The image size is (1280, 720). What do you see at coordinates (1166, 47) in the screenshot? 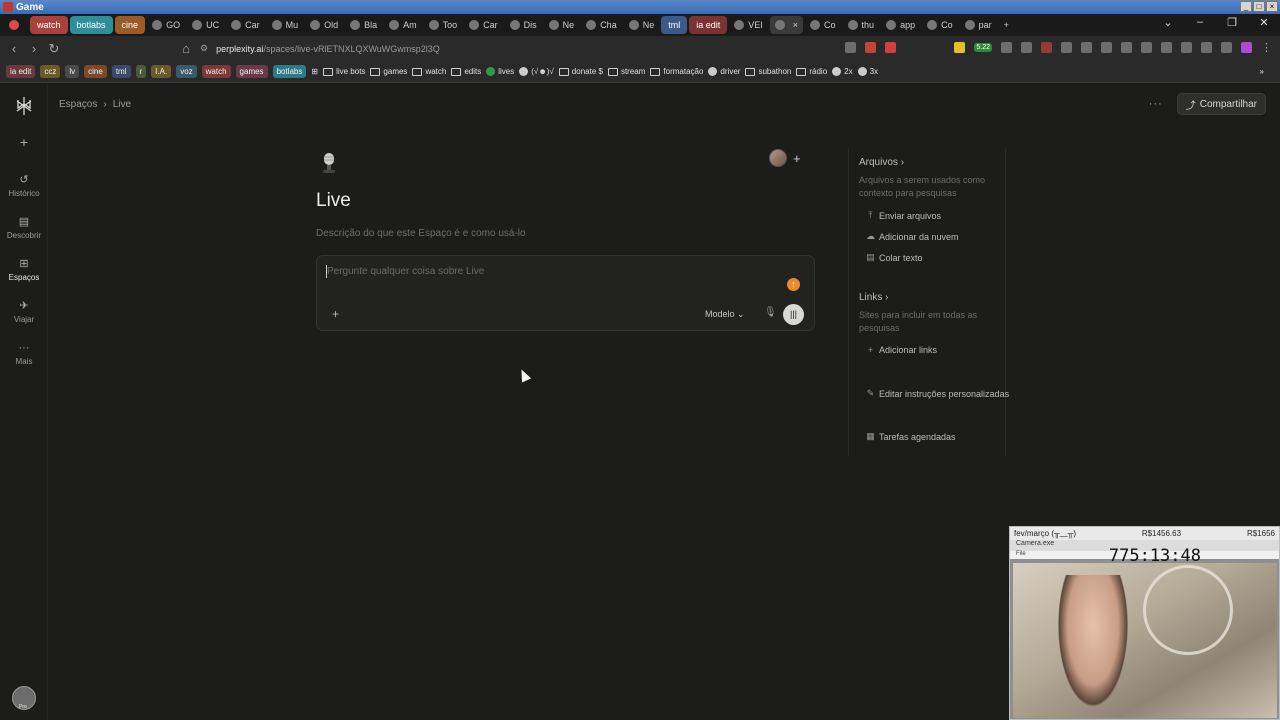
I see `sidebar-toggle-icon` at bounding box center [1166, 47].